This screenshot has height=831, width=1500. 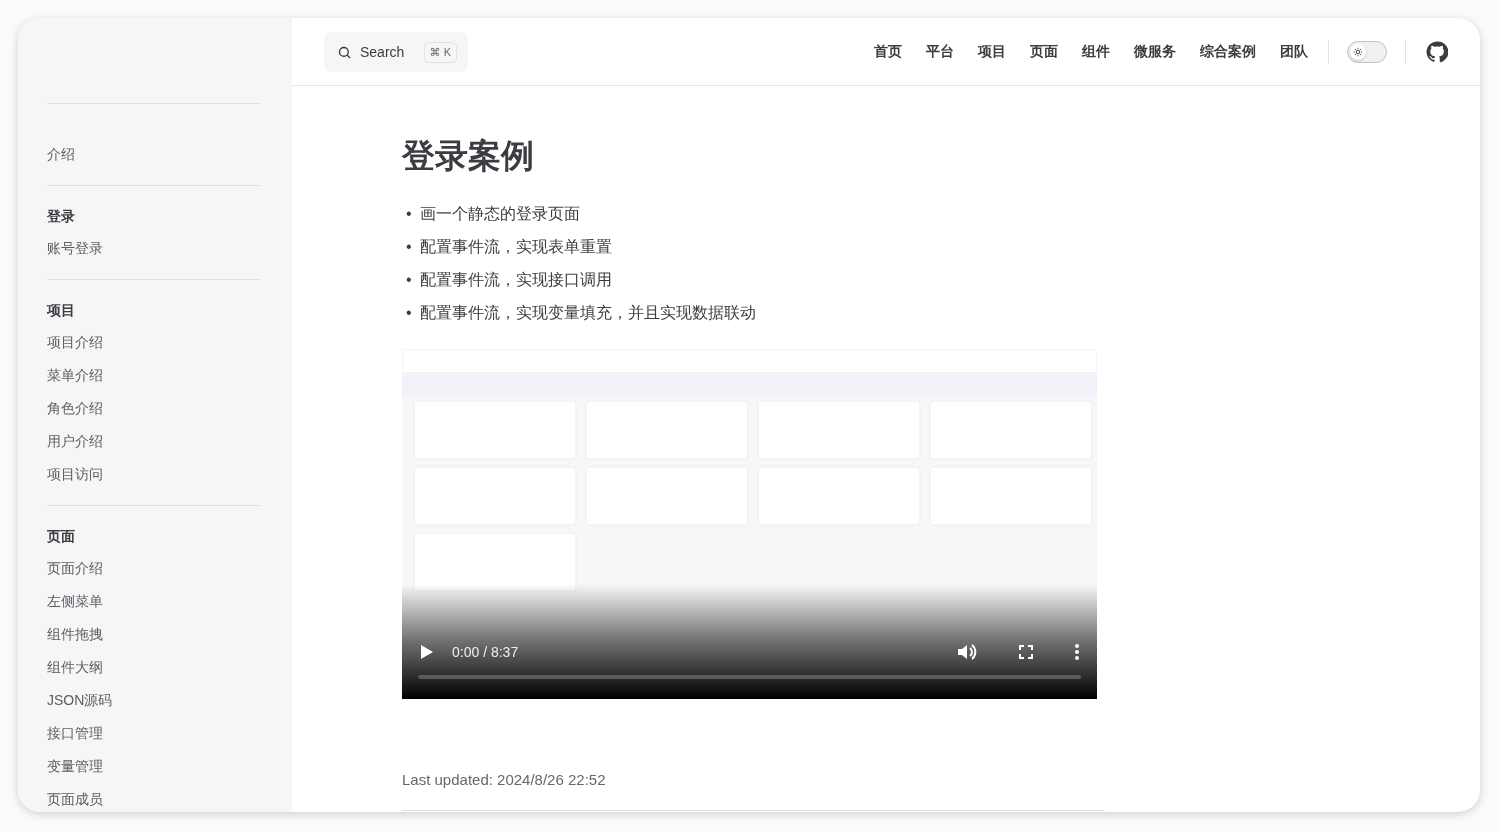 I want to click on sidebar-item: 变量管理, so click(x=153, y=766).